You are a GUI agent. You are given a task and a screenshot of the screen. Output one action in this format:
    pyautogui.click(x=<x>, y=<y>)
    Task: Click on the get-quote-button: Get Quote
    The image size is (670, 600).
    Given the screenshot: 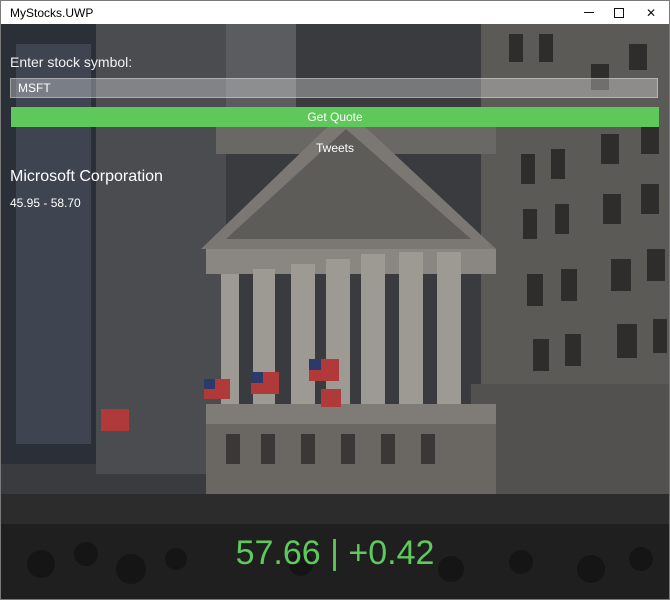 What is the action you would take?
    pyautogui.click(x=335, y=117)
    